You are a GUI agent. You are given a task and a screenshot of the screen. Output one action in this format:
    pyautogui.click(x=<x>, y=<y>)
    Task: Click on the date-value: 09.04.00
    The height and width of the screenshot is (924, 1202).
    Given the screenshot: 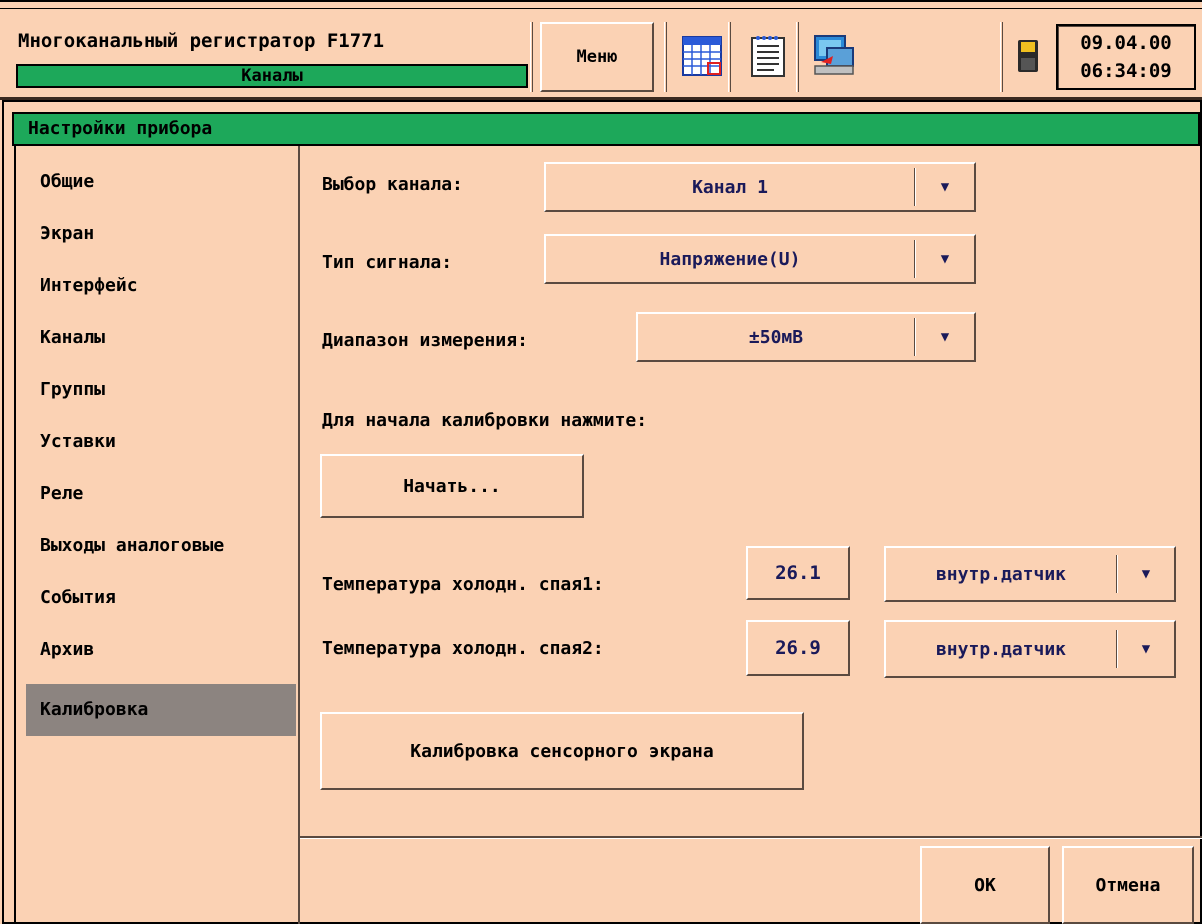 What is the action you would take?
    pyautogui.click(x=1126, y=43)
    